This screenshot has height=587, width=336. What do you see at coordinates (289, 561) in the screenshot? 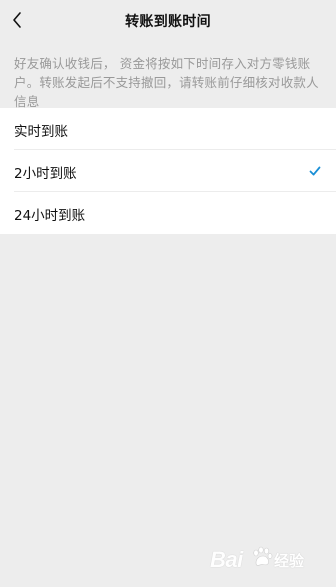
I see `watermark-suffix: 经验` at bounding box center [289, 561].